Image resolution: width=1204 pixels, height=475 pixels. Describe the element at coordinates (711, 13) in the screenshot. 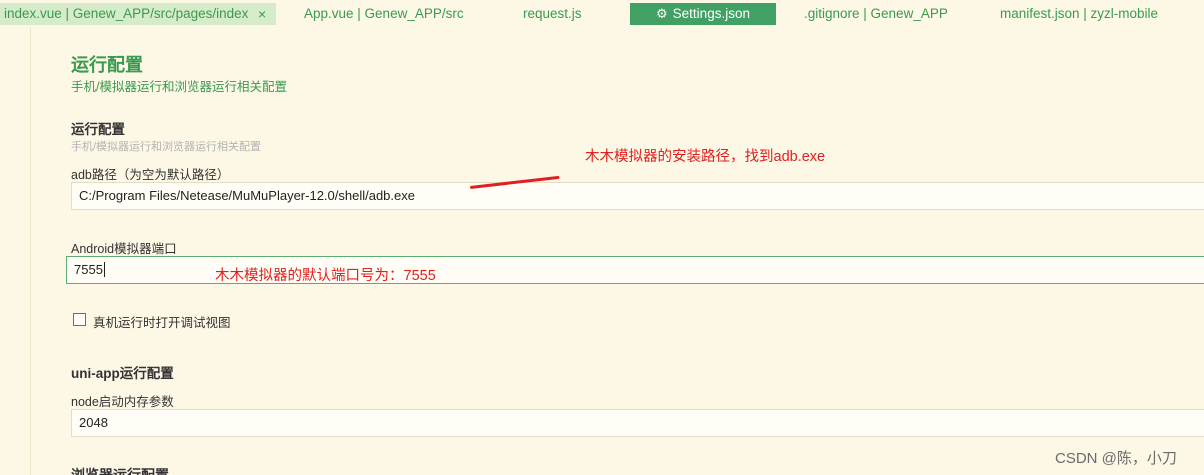

I see `tab-label: Settings.json` at that location.